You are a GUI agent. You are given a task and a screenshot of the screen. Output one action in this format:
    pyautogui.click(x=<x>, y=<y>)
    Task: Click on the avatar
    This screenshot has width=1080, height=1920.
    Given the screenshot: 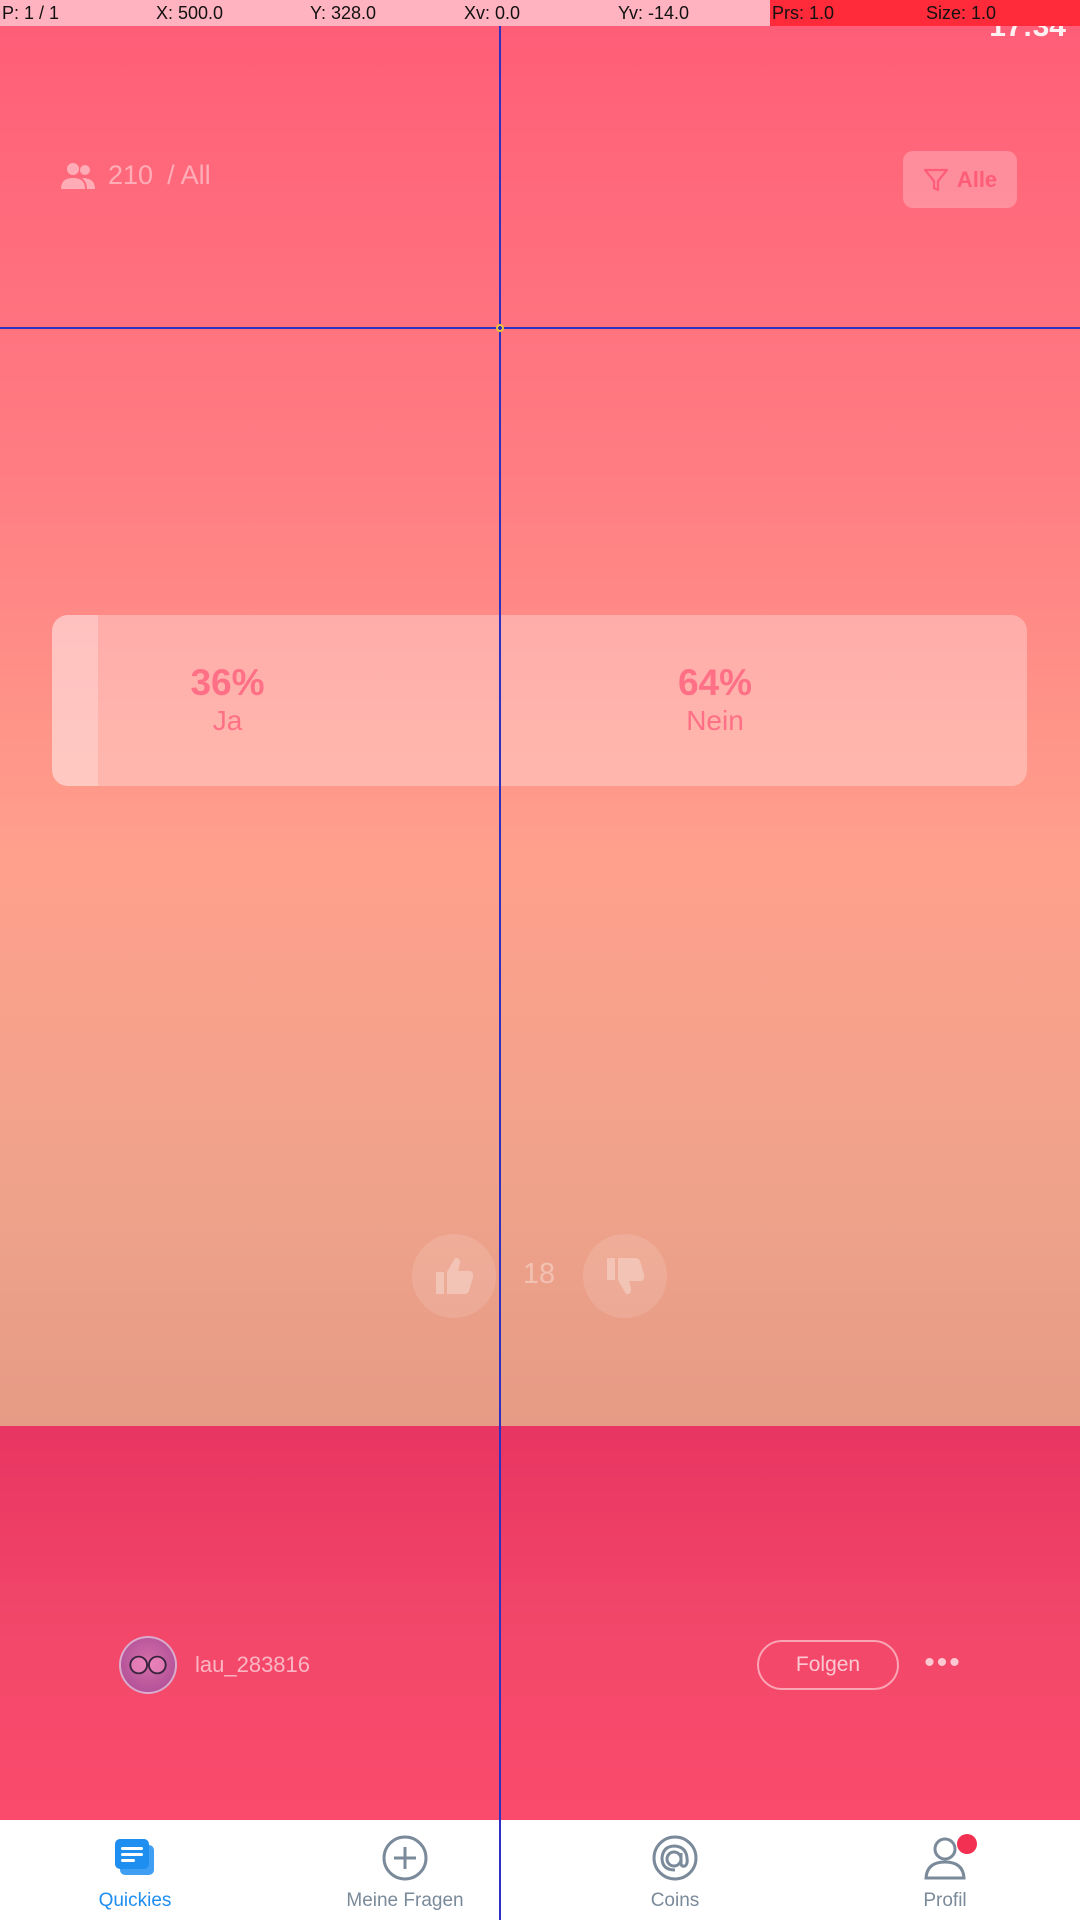 What is the action you would take?
    pyautogui.click(x=148, y=1665)
    